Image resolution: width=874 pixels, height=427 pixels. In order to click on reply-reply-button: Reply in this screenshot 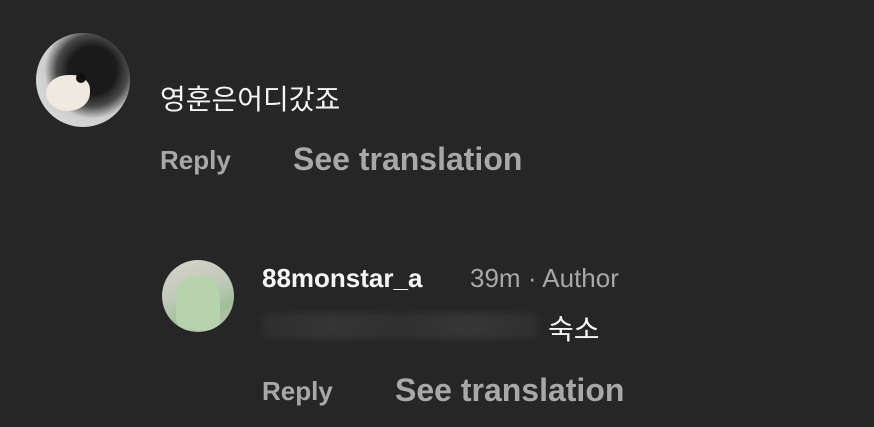, I will do `click(297, 391)`.